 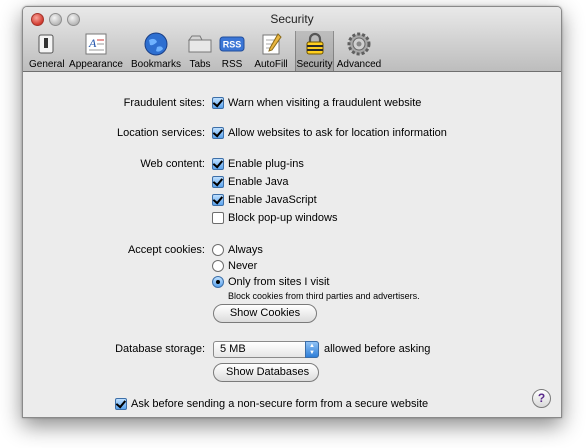 I want to click on tabs-icon, so click(x=200, y=44).